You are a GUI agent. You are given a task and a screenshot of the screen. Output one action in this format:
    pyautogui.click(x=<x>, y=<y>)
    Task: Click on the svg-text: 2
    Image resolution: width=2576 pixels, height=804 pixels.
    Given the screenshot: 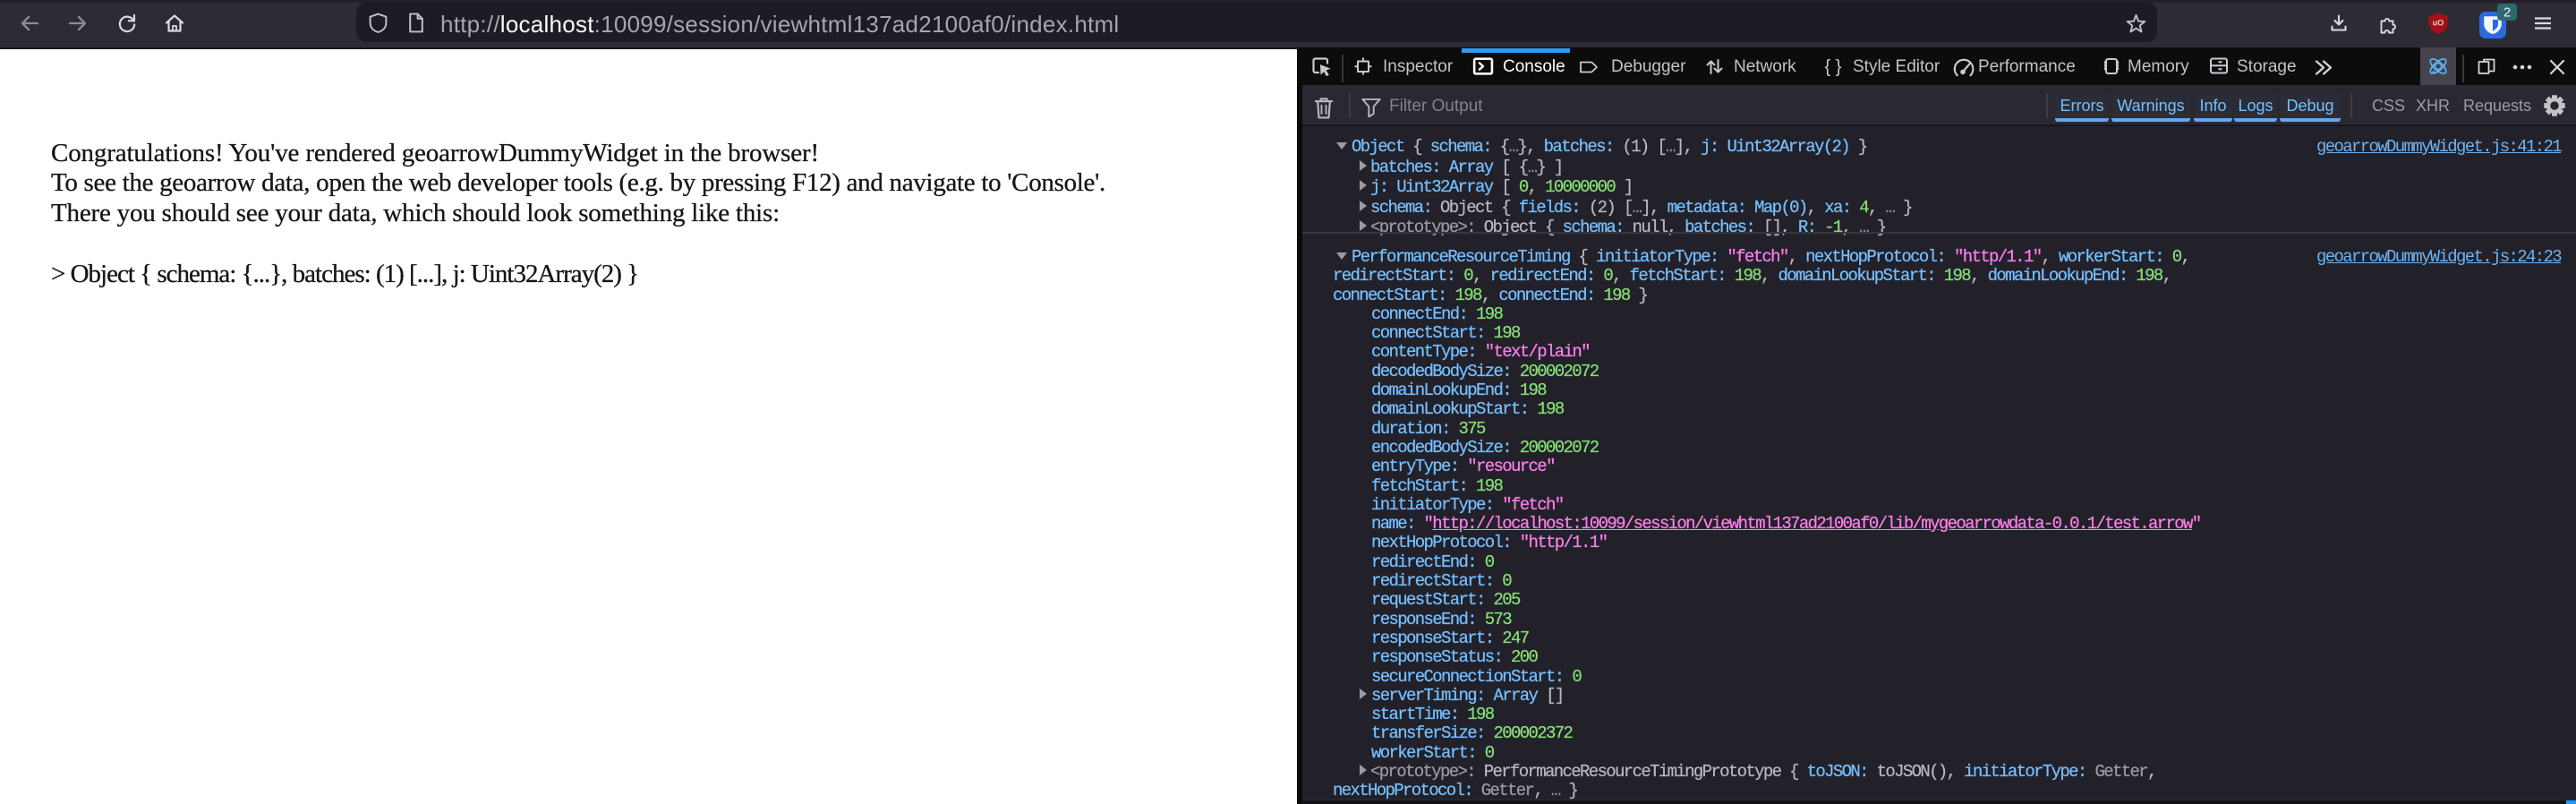 What is the action you would take?
    pyautogui.click(x=2507, y=13)
    